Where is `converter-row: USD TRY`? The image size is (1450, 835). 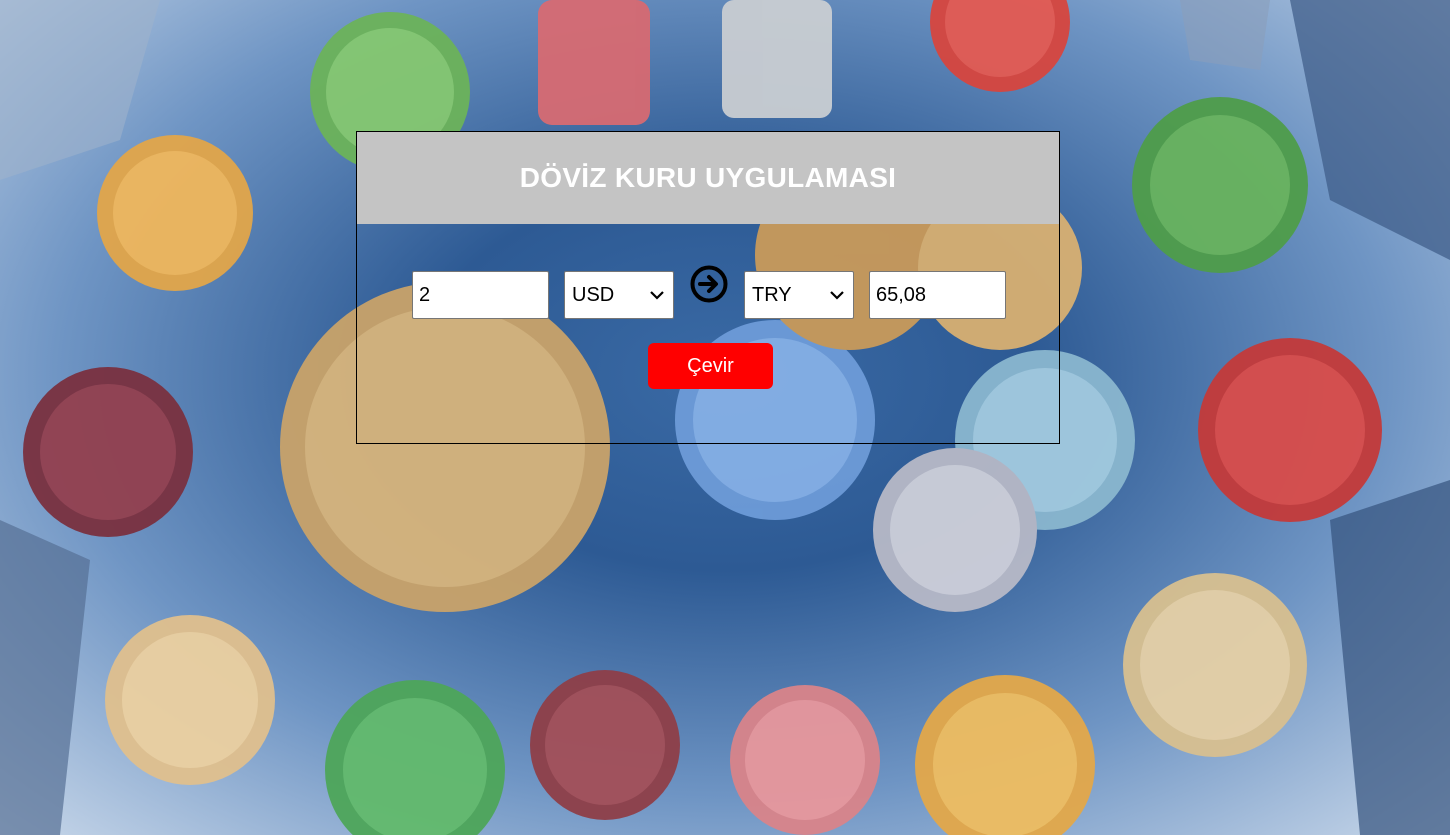 converter-row: USD TRY is located at coordinates (708, 292).